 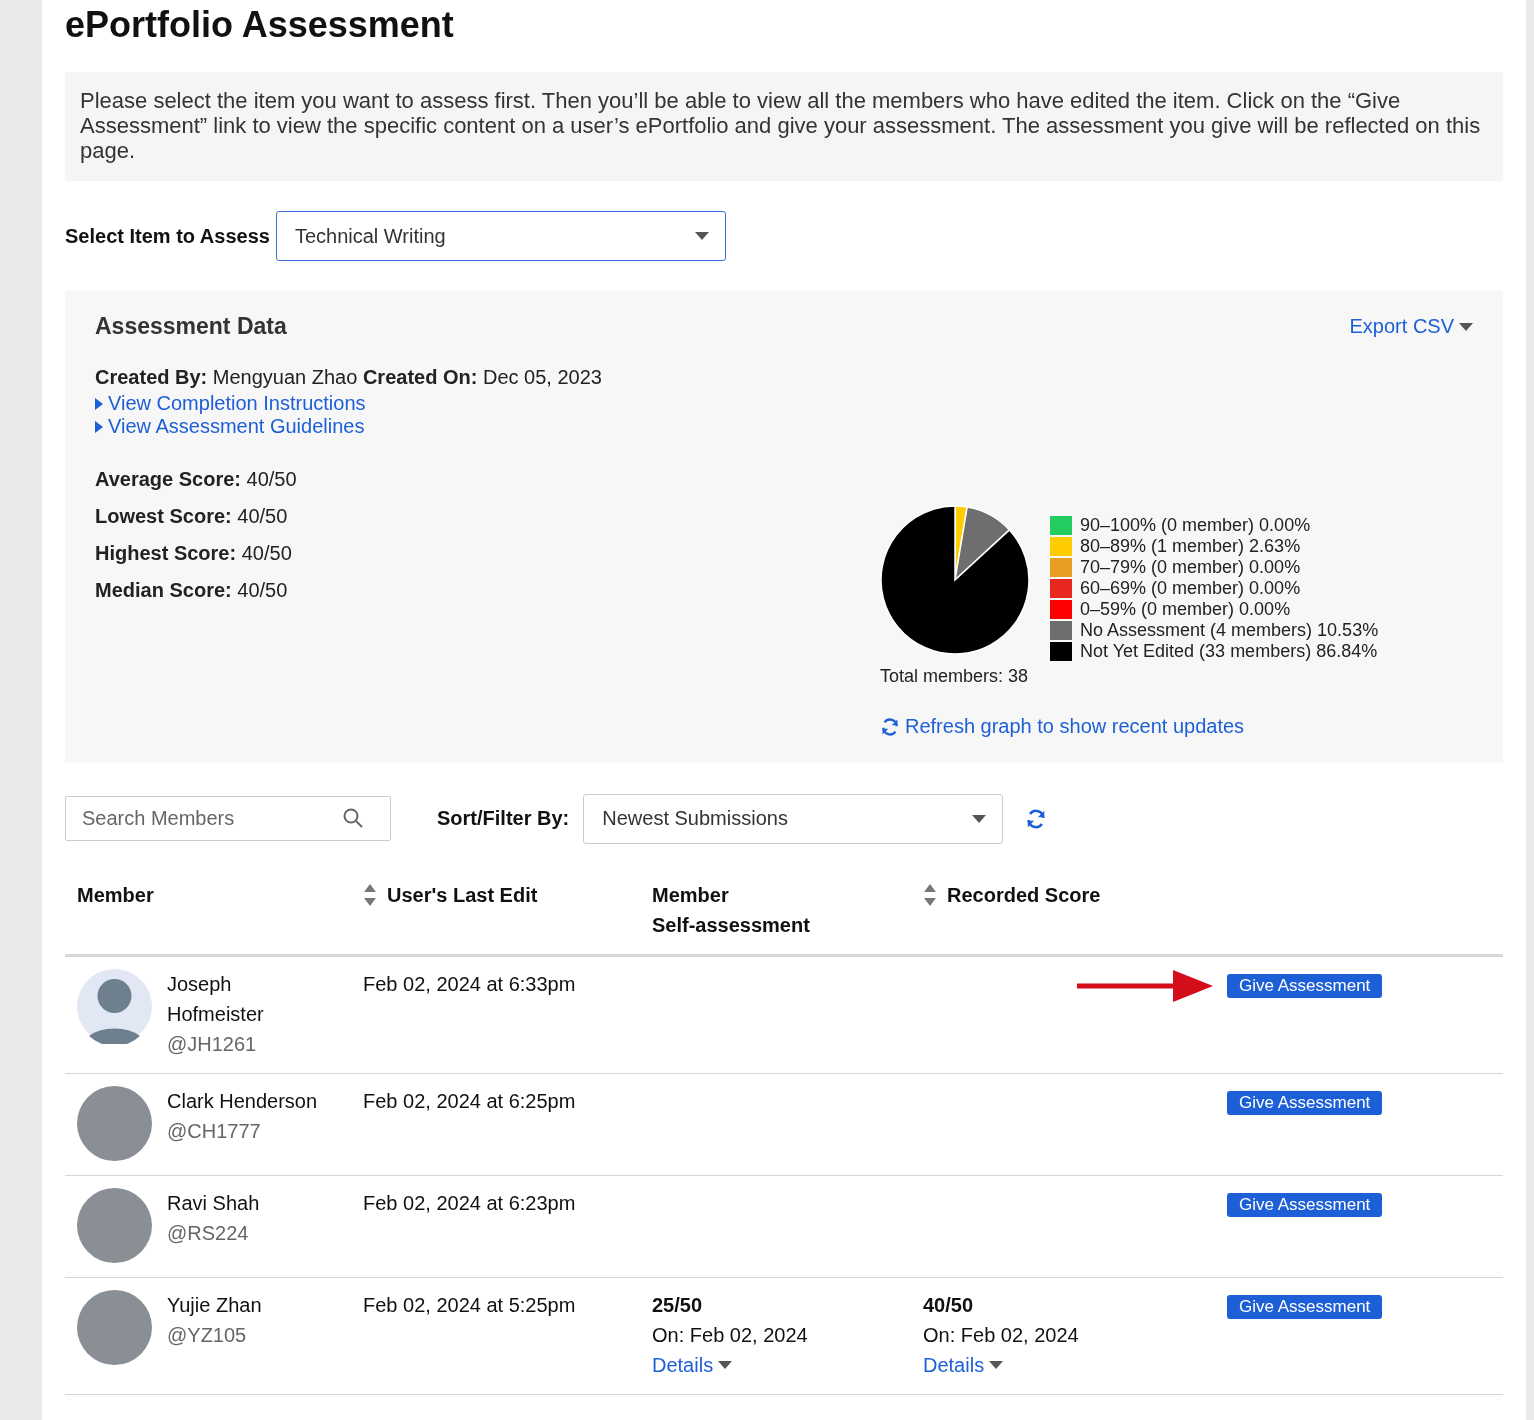 What do you see at coordinates (230, 403) in the screenshot?
I see `expand-link: View Completion Instructions` at bounding box center [230, 403].